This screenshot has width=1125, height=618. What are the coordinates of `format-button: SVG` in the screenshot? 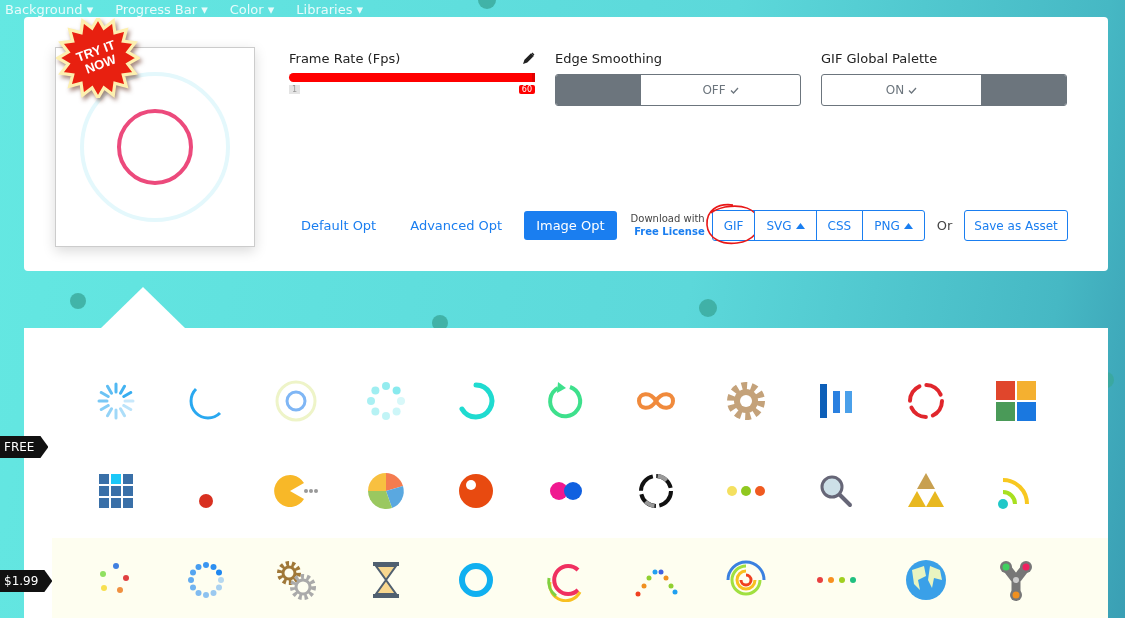 It's located at (785, 225).